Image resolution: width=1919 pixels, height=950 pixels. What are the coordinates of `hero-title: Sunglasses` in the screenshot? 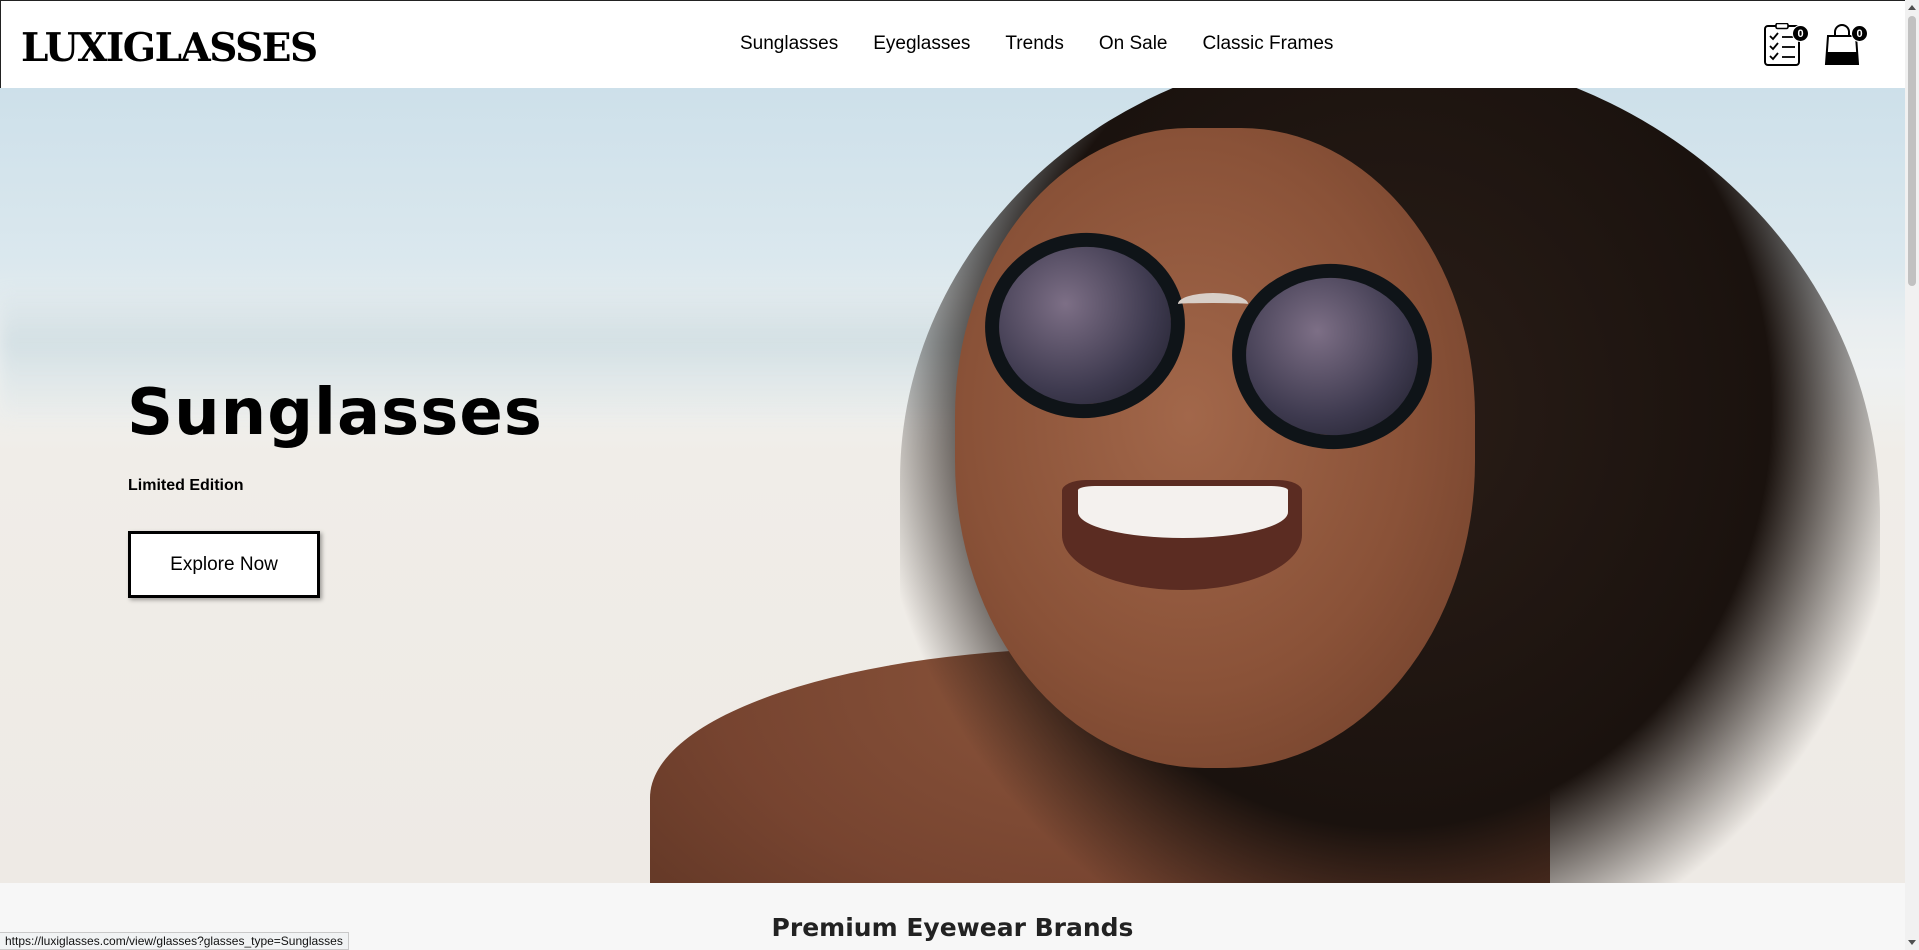 It's located at (335, 413).